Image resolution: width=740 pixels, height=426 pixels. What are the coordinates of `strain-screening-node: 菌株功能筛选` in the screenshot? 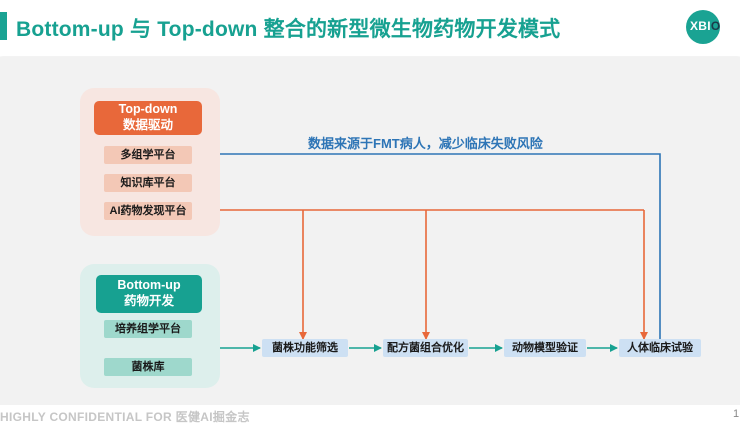 It's located at (305, 348).